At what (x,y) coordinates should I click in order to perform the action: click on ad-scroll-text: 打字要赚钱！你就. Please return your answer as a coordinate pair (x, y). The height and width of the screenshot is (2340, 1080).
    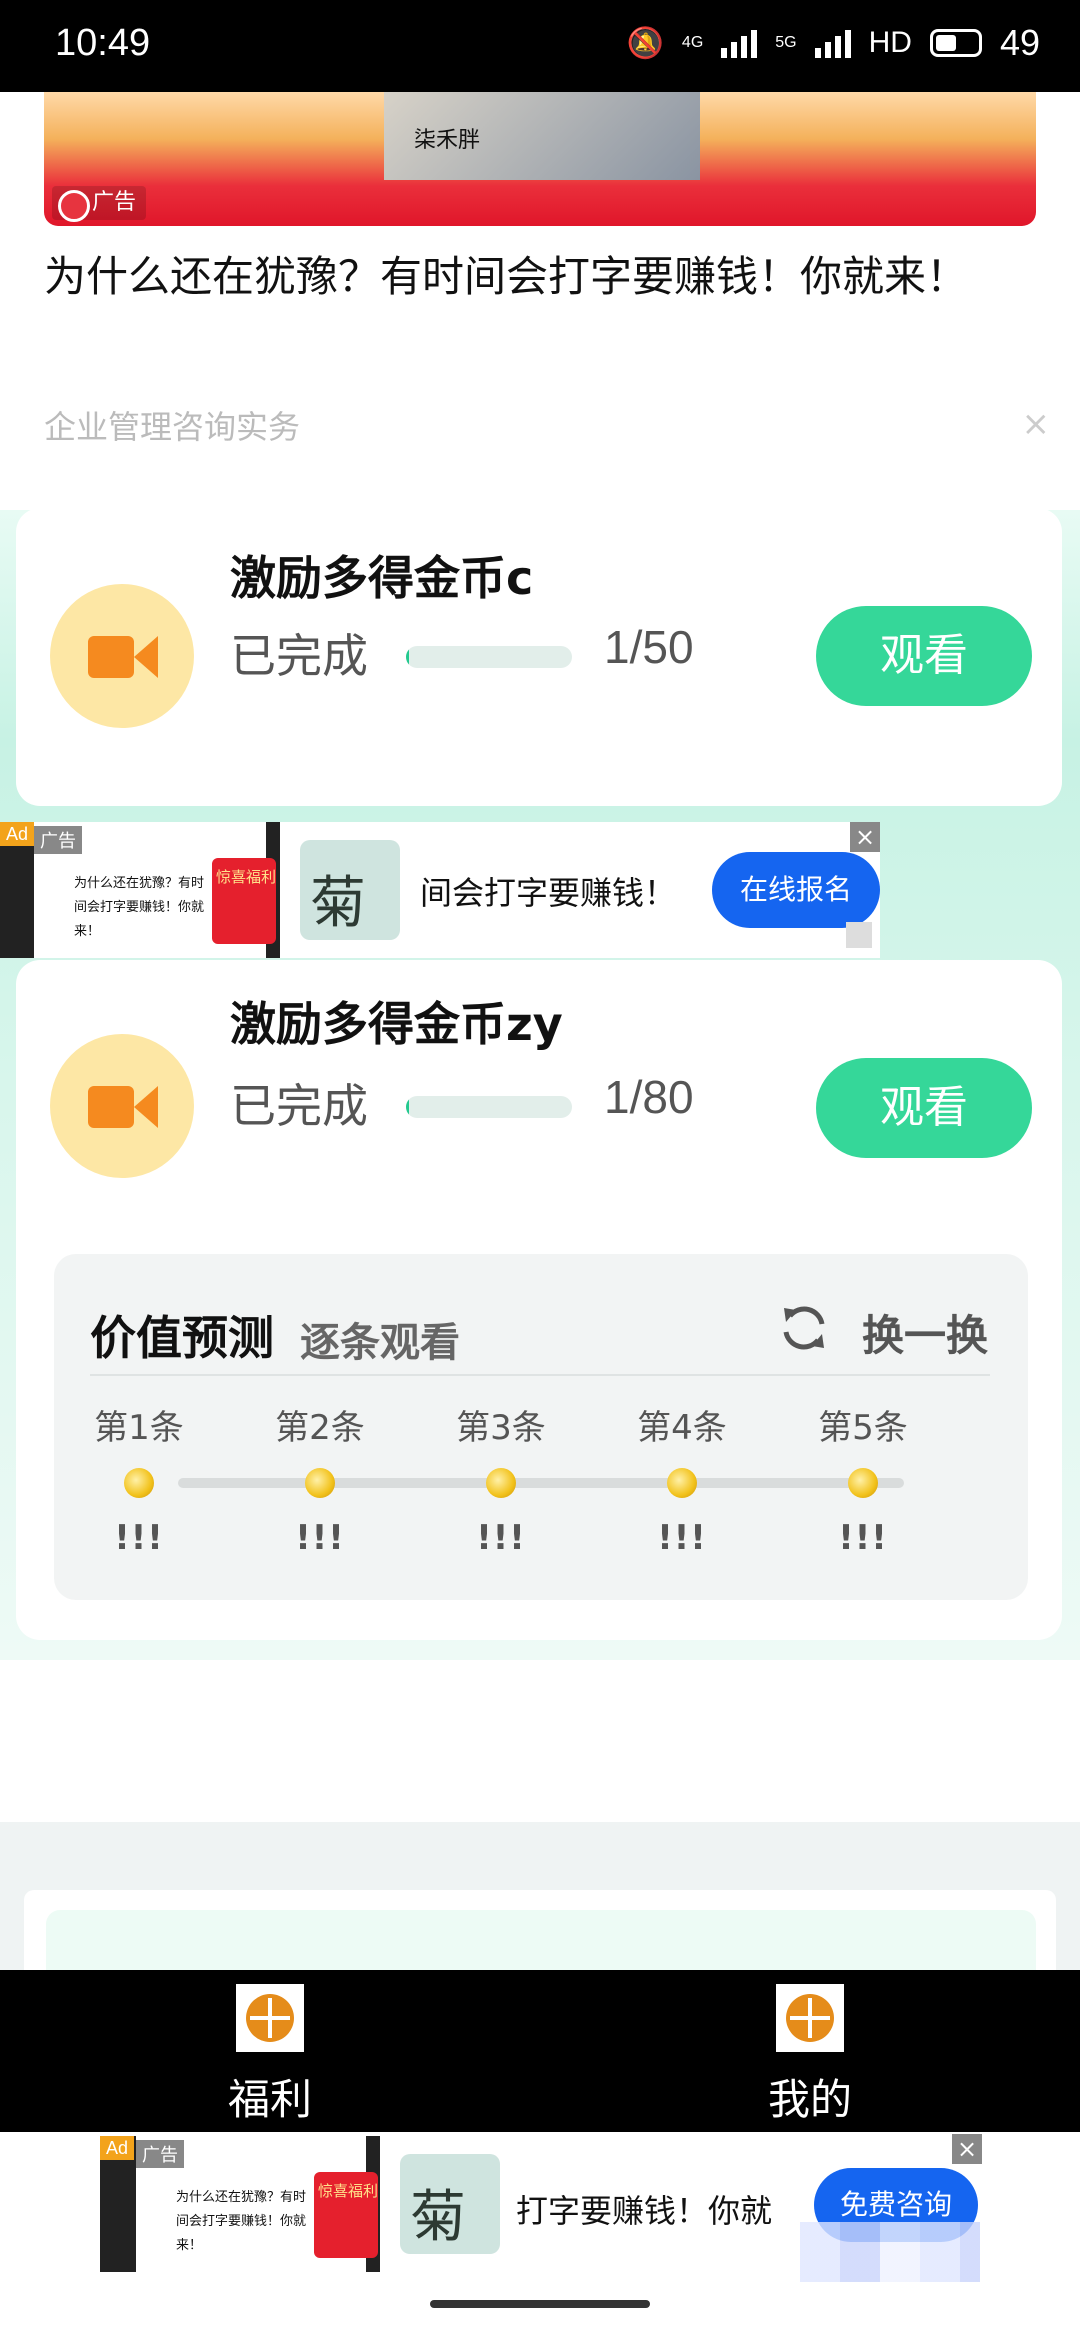
    Looking at the image, I should click on (644, 2211).